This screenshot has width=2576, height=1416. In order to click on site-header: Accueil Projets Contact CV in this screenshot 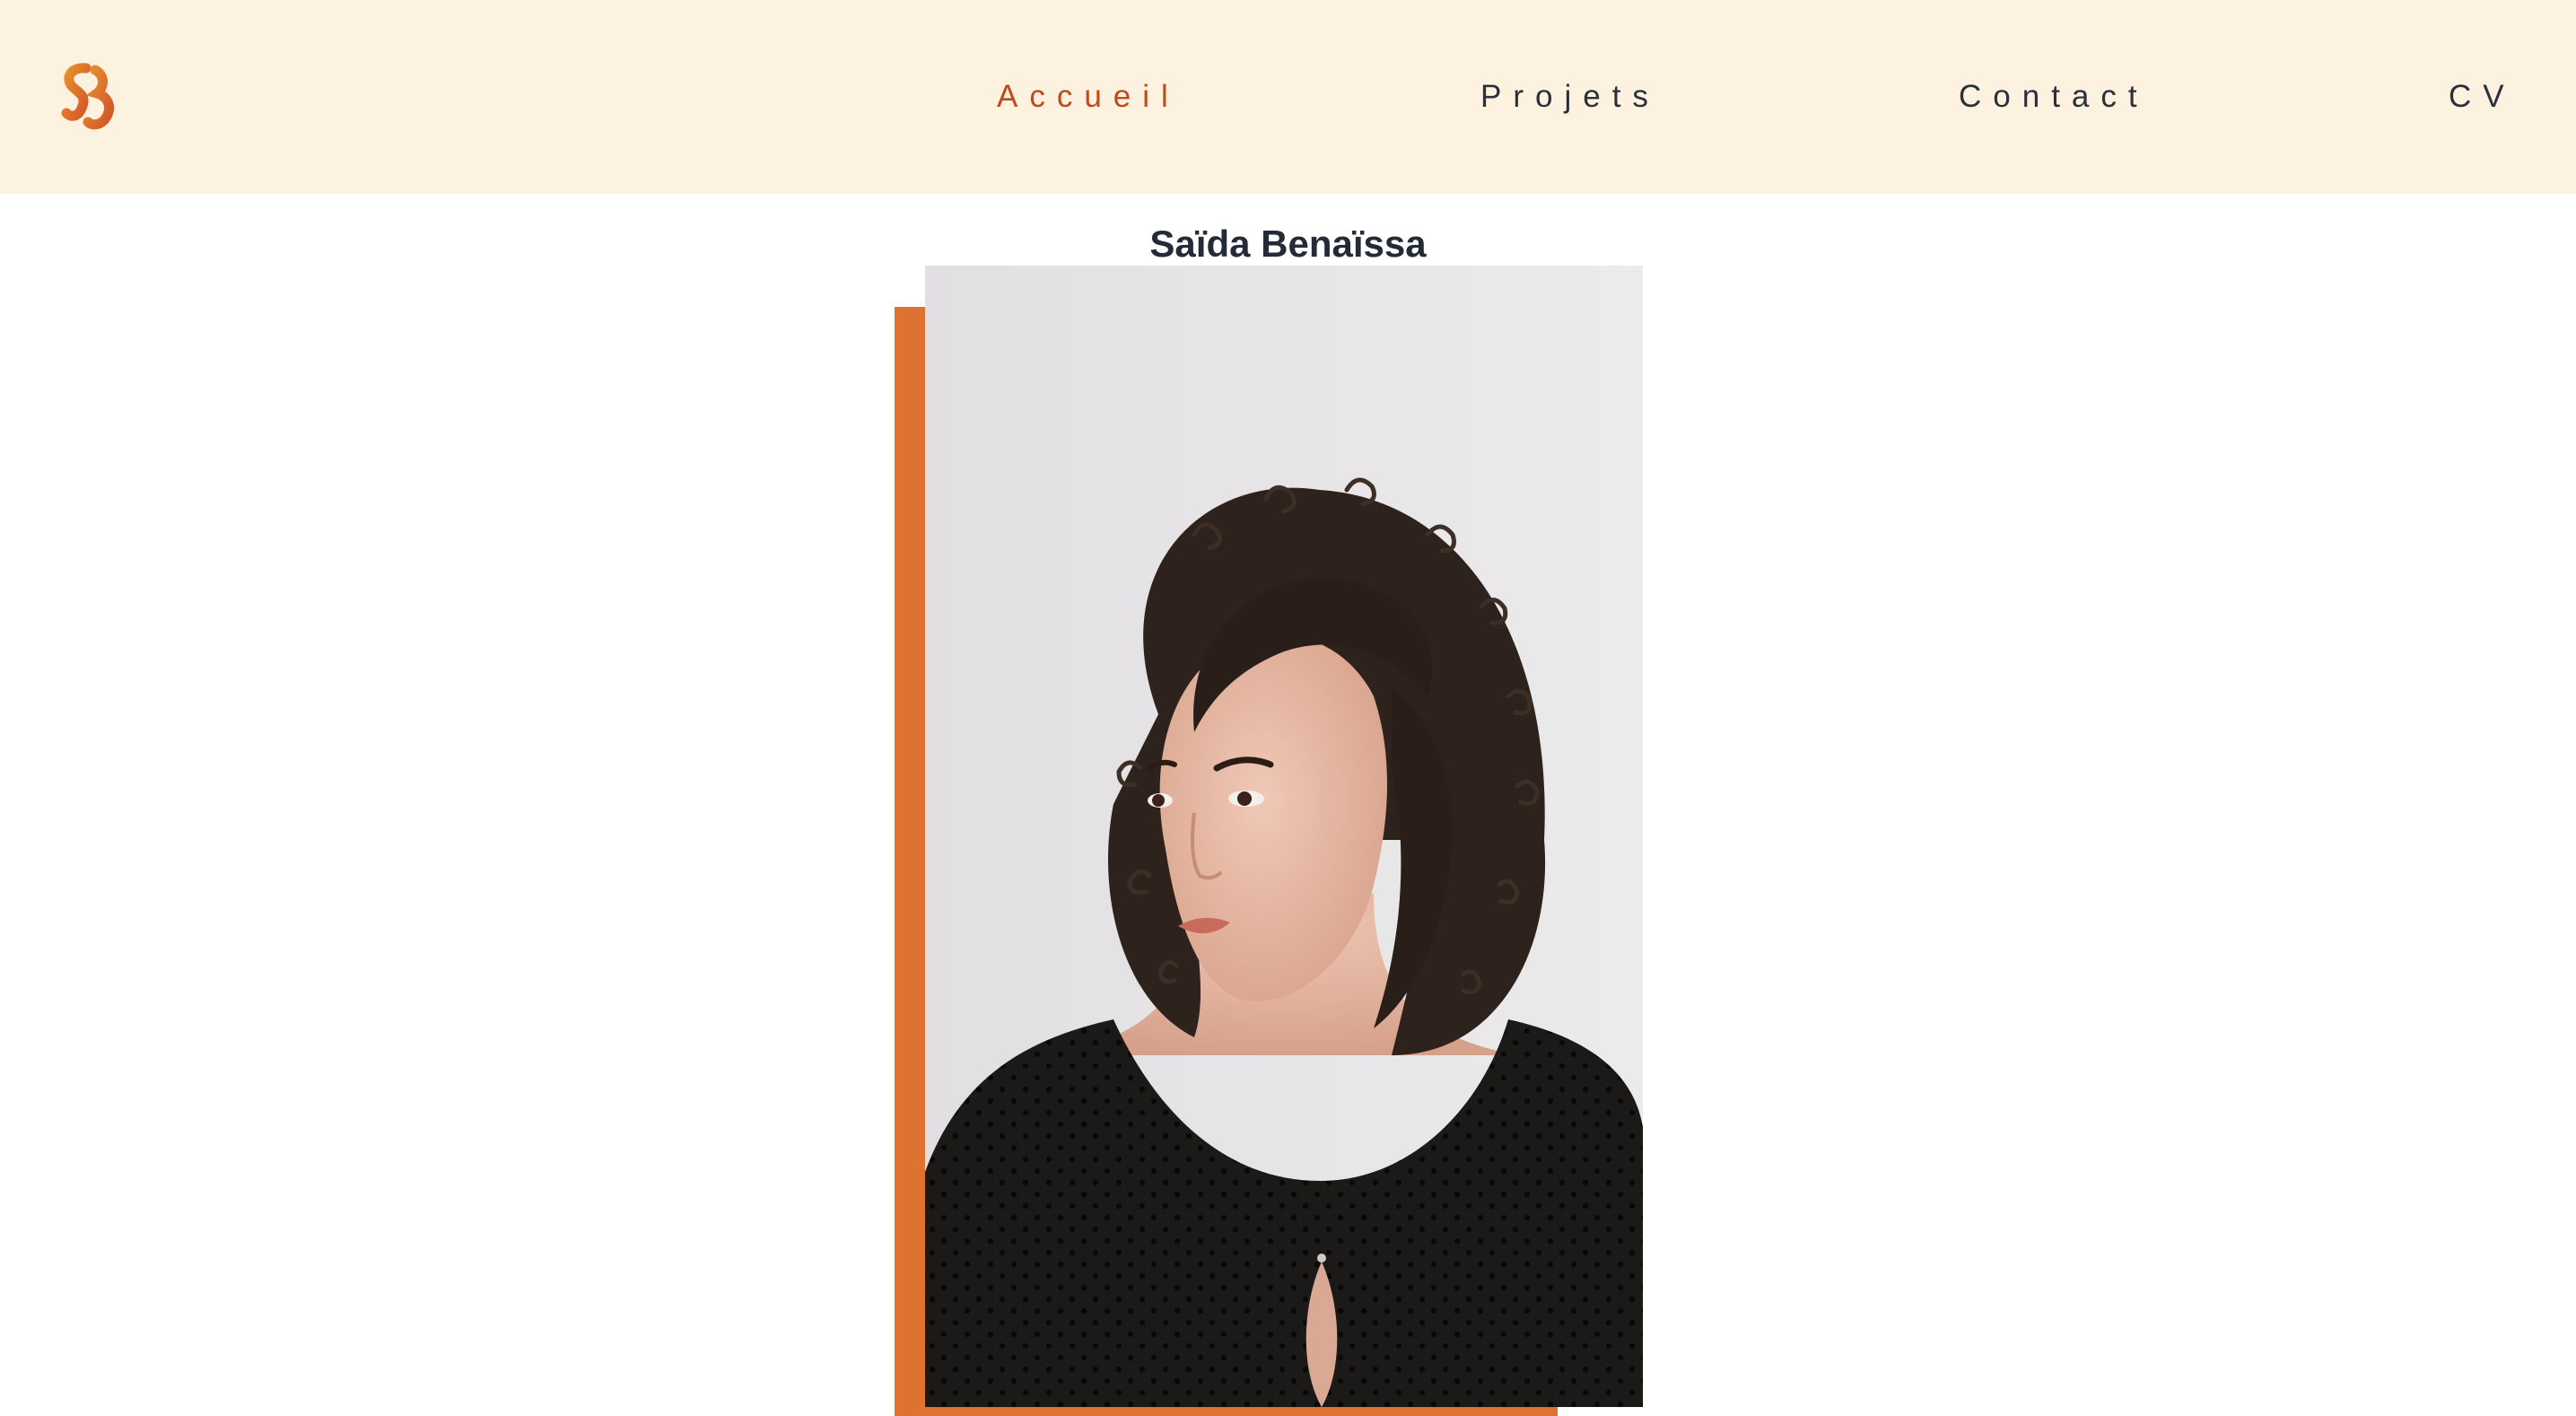, I will do `click(1288, 97)`.